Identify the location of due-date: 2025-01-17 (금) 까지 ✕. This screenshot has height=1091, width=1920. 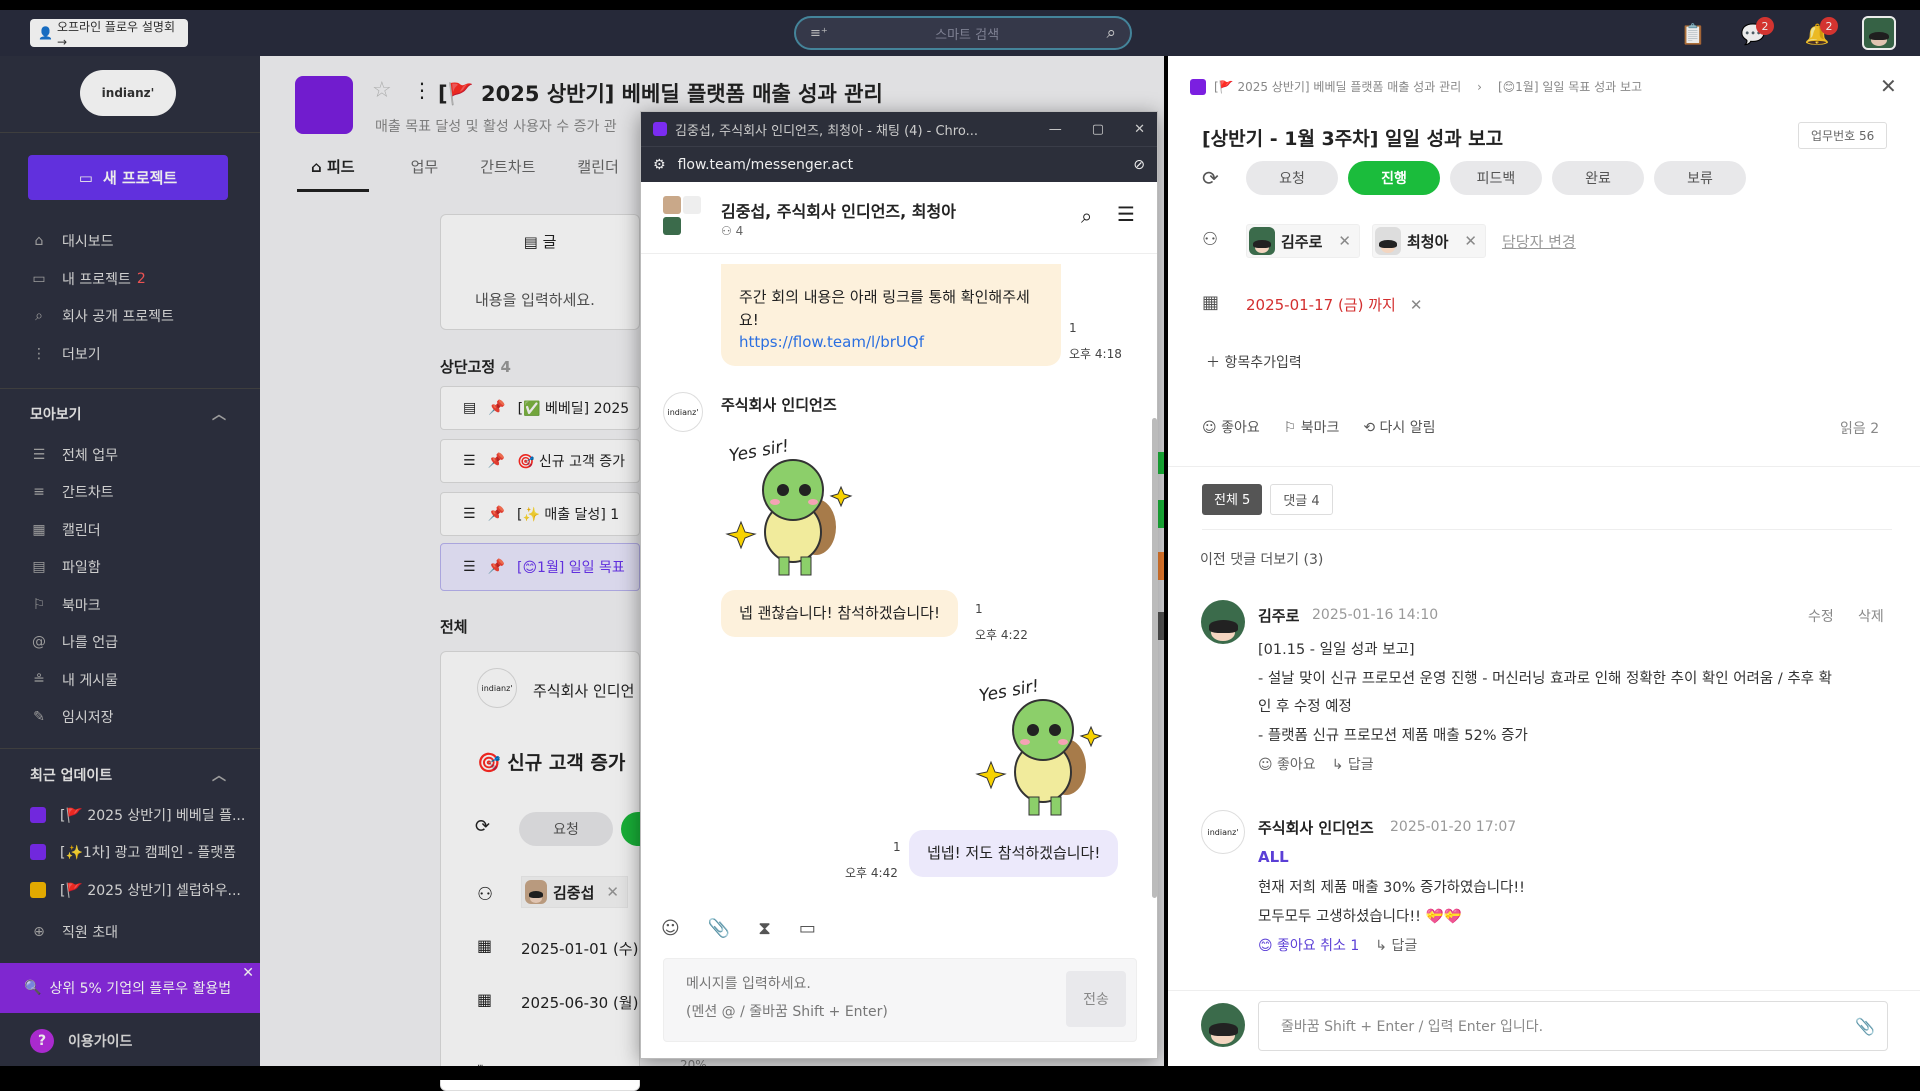
(1334, 304).